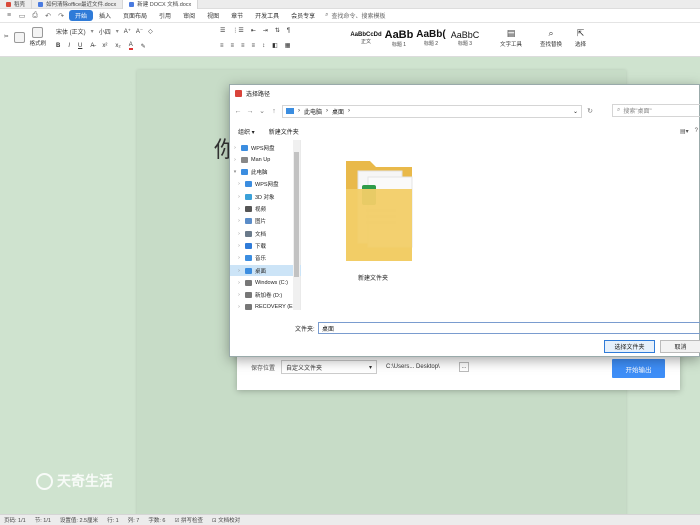 This screenshot has height=525, width=700. Describe the element at coordinates (296, 214) in the screenshot. I see `scrollbar-thumb` at that location.